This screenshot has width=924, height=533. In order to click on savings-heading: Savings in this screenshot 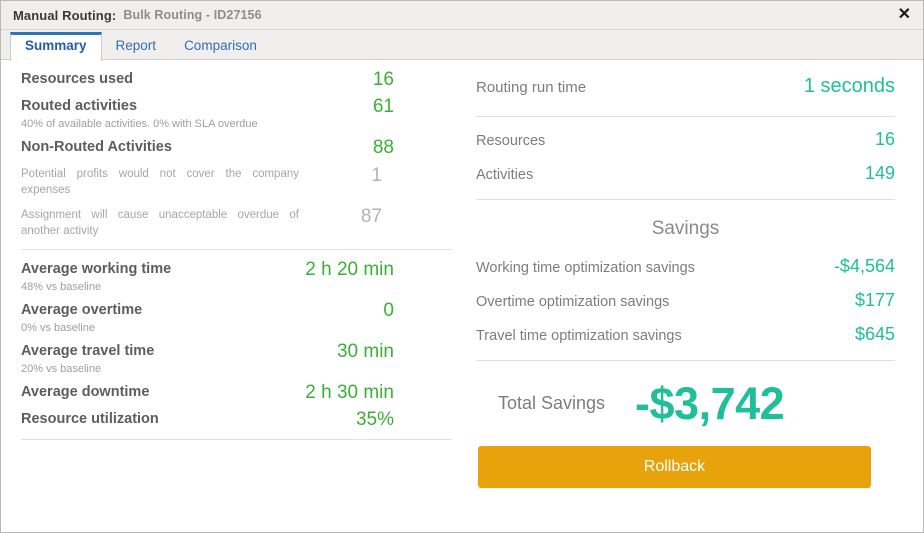, I will do `click(685, 228)`.